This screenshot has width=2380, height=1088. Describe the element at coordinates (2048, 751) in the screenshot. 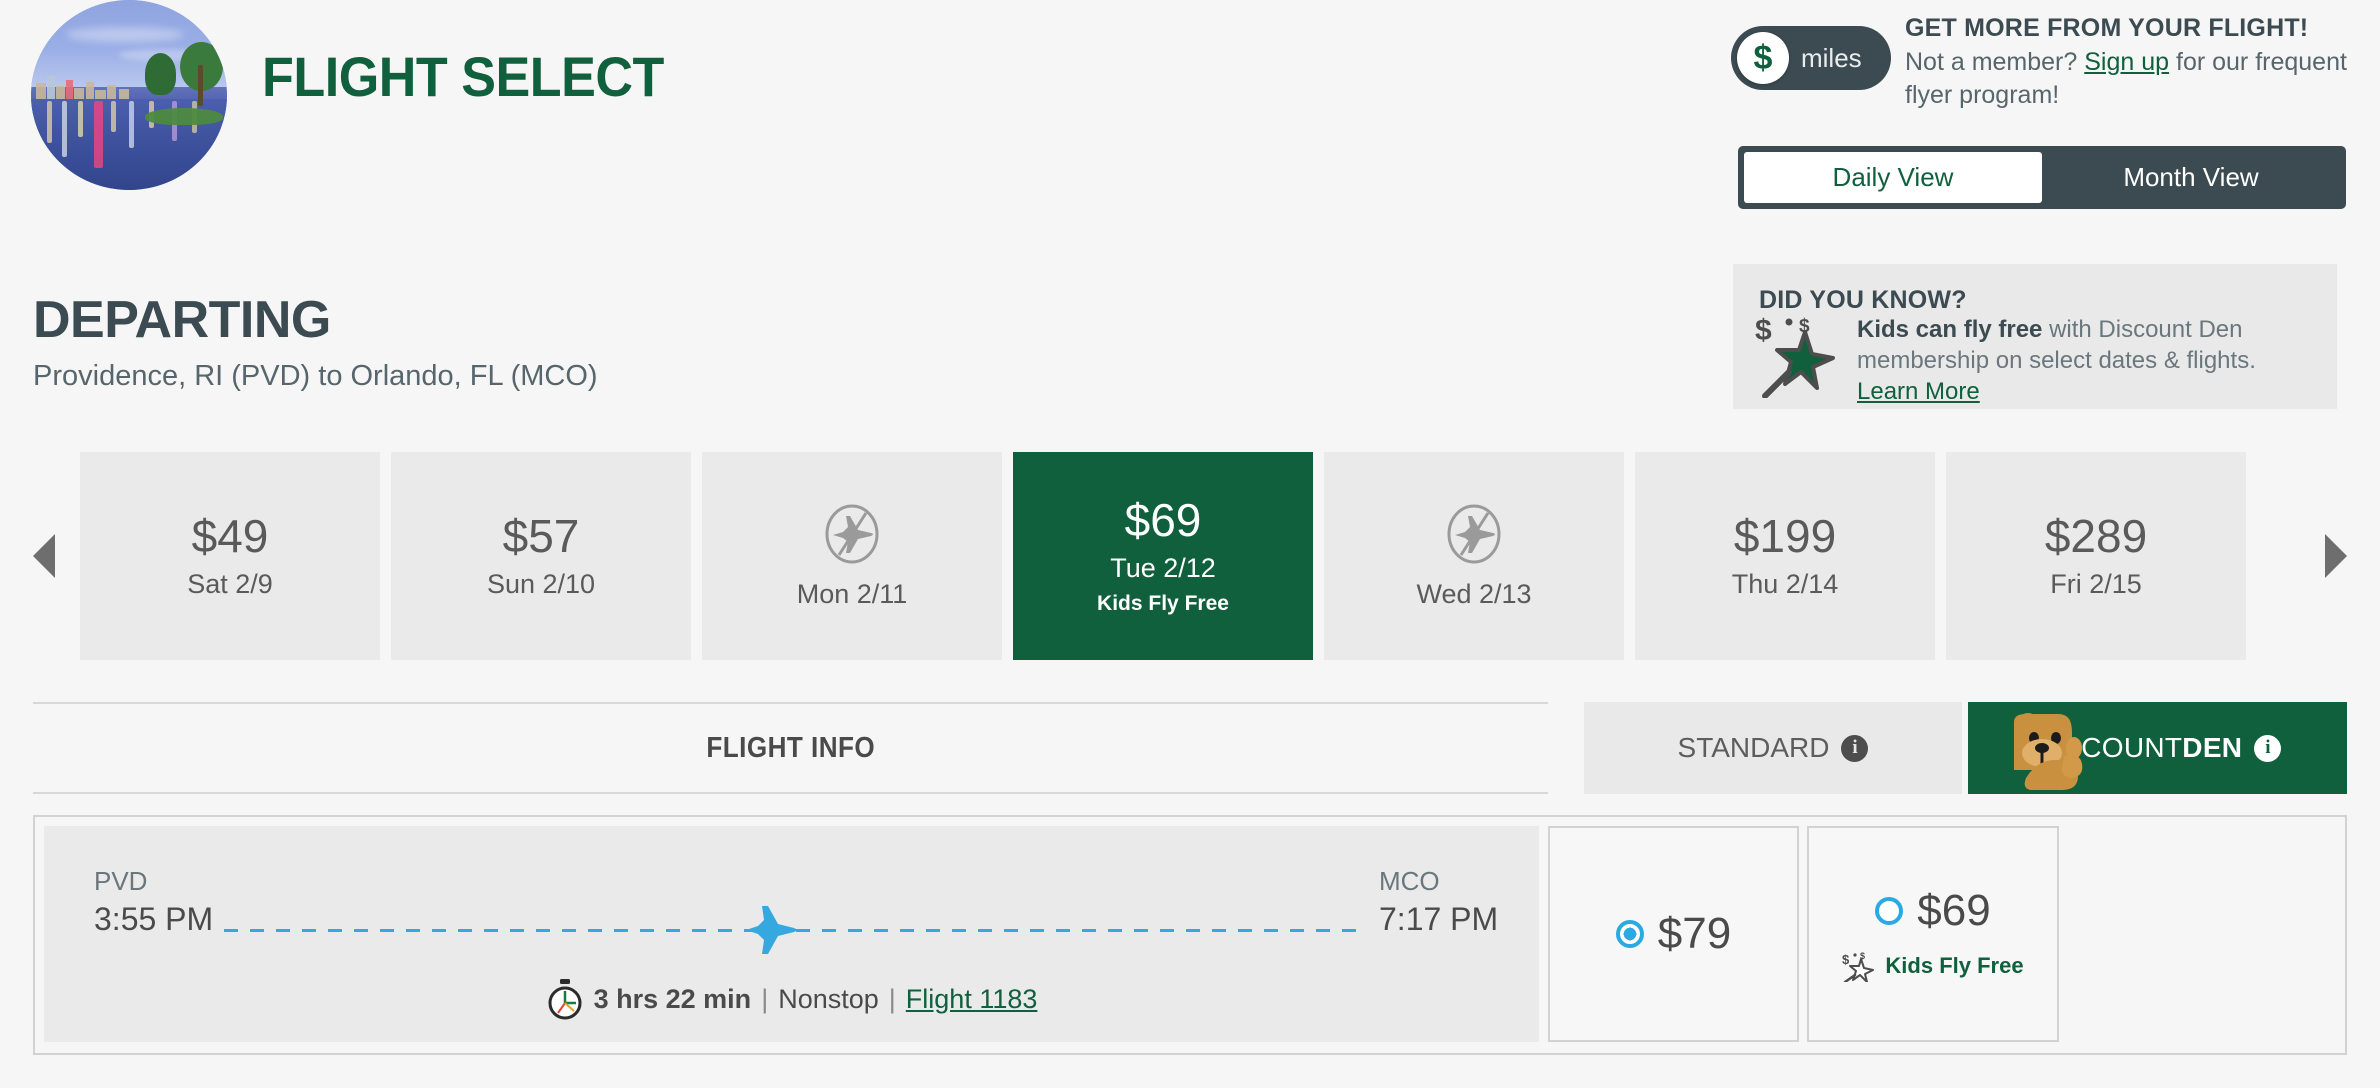

I see `bear-mascot-icon` at that location.